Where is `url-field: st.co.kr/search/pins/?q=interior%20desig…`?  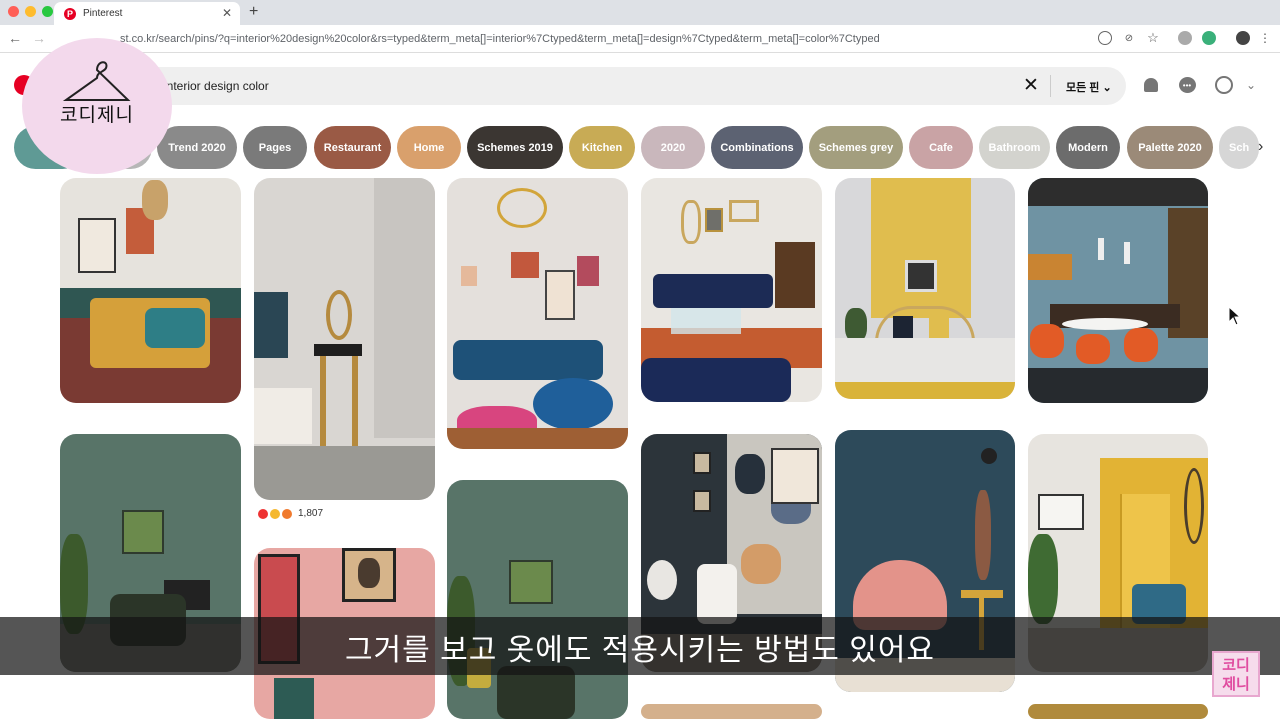 url-field: st.co.kr/search/pins/?q=interior%20desig… is located at coordinates (500, 39).